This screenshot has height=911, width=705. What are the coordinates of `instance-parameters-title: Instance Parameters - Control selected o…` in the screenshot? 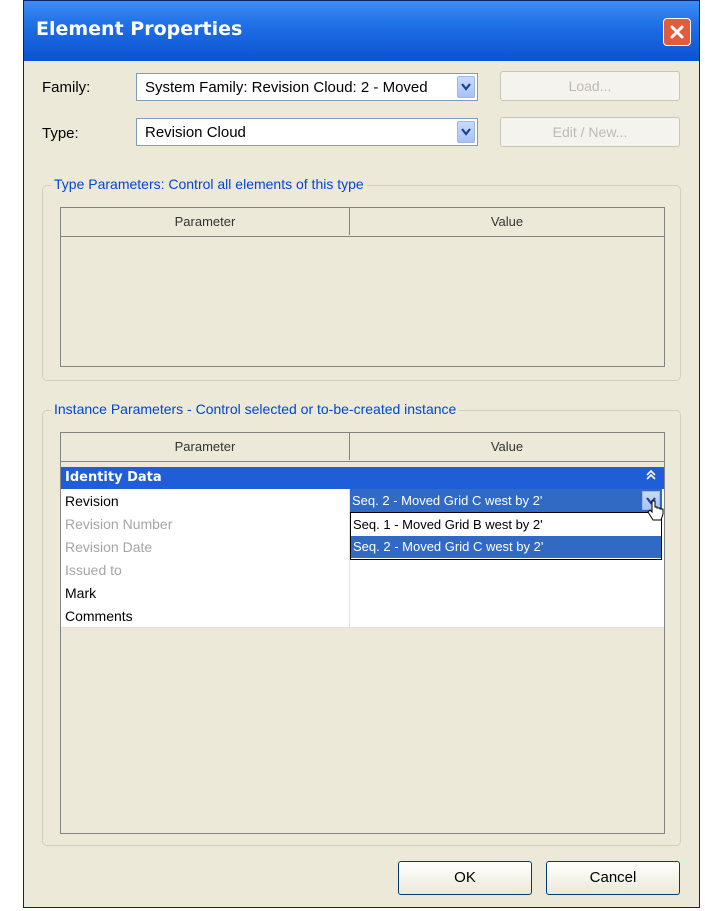 It's located at (255, 409).